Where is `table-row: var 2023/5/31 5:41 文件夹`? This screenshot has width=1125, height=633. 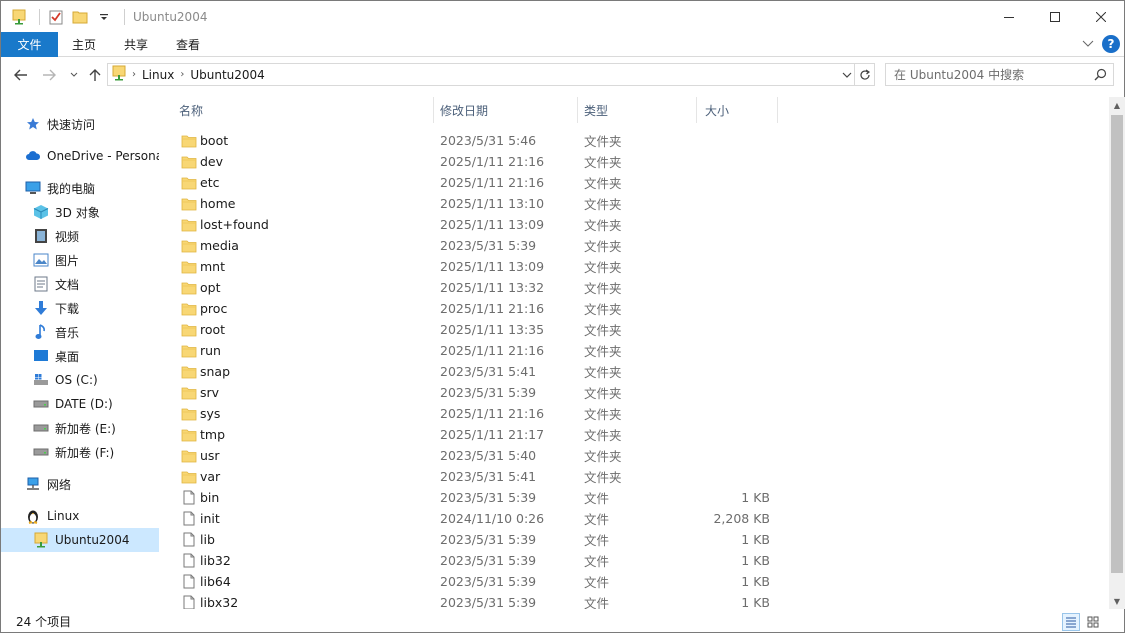 table-row: var 2023/5/31 5:41 文件夹 is located at coordinates (635, 476).